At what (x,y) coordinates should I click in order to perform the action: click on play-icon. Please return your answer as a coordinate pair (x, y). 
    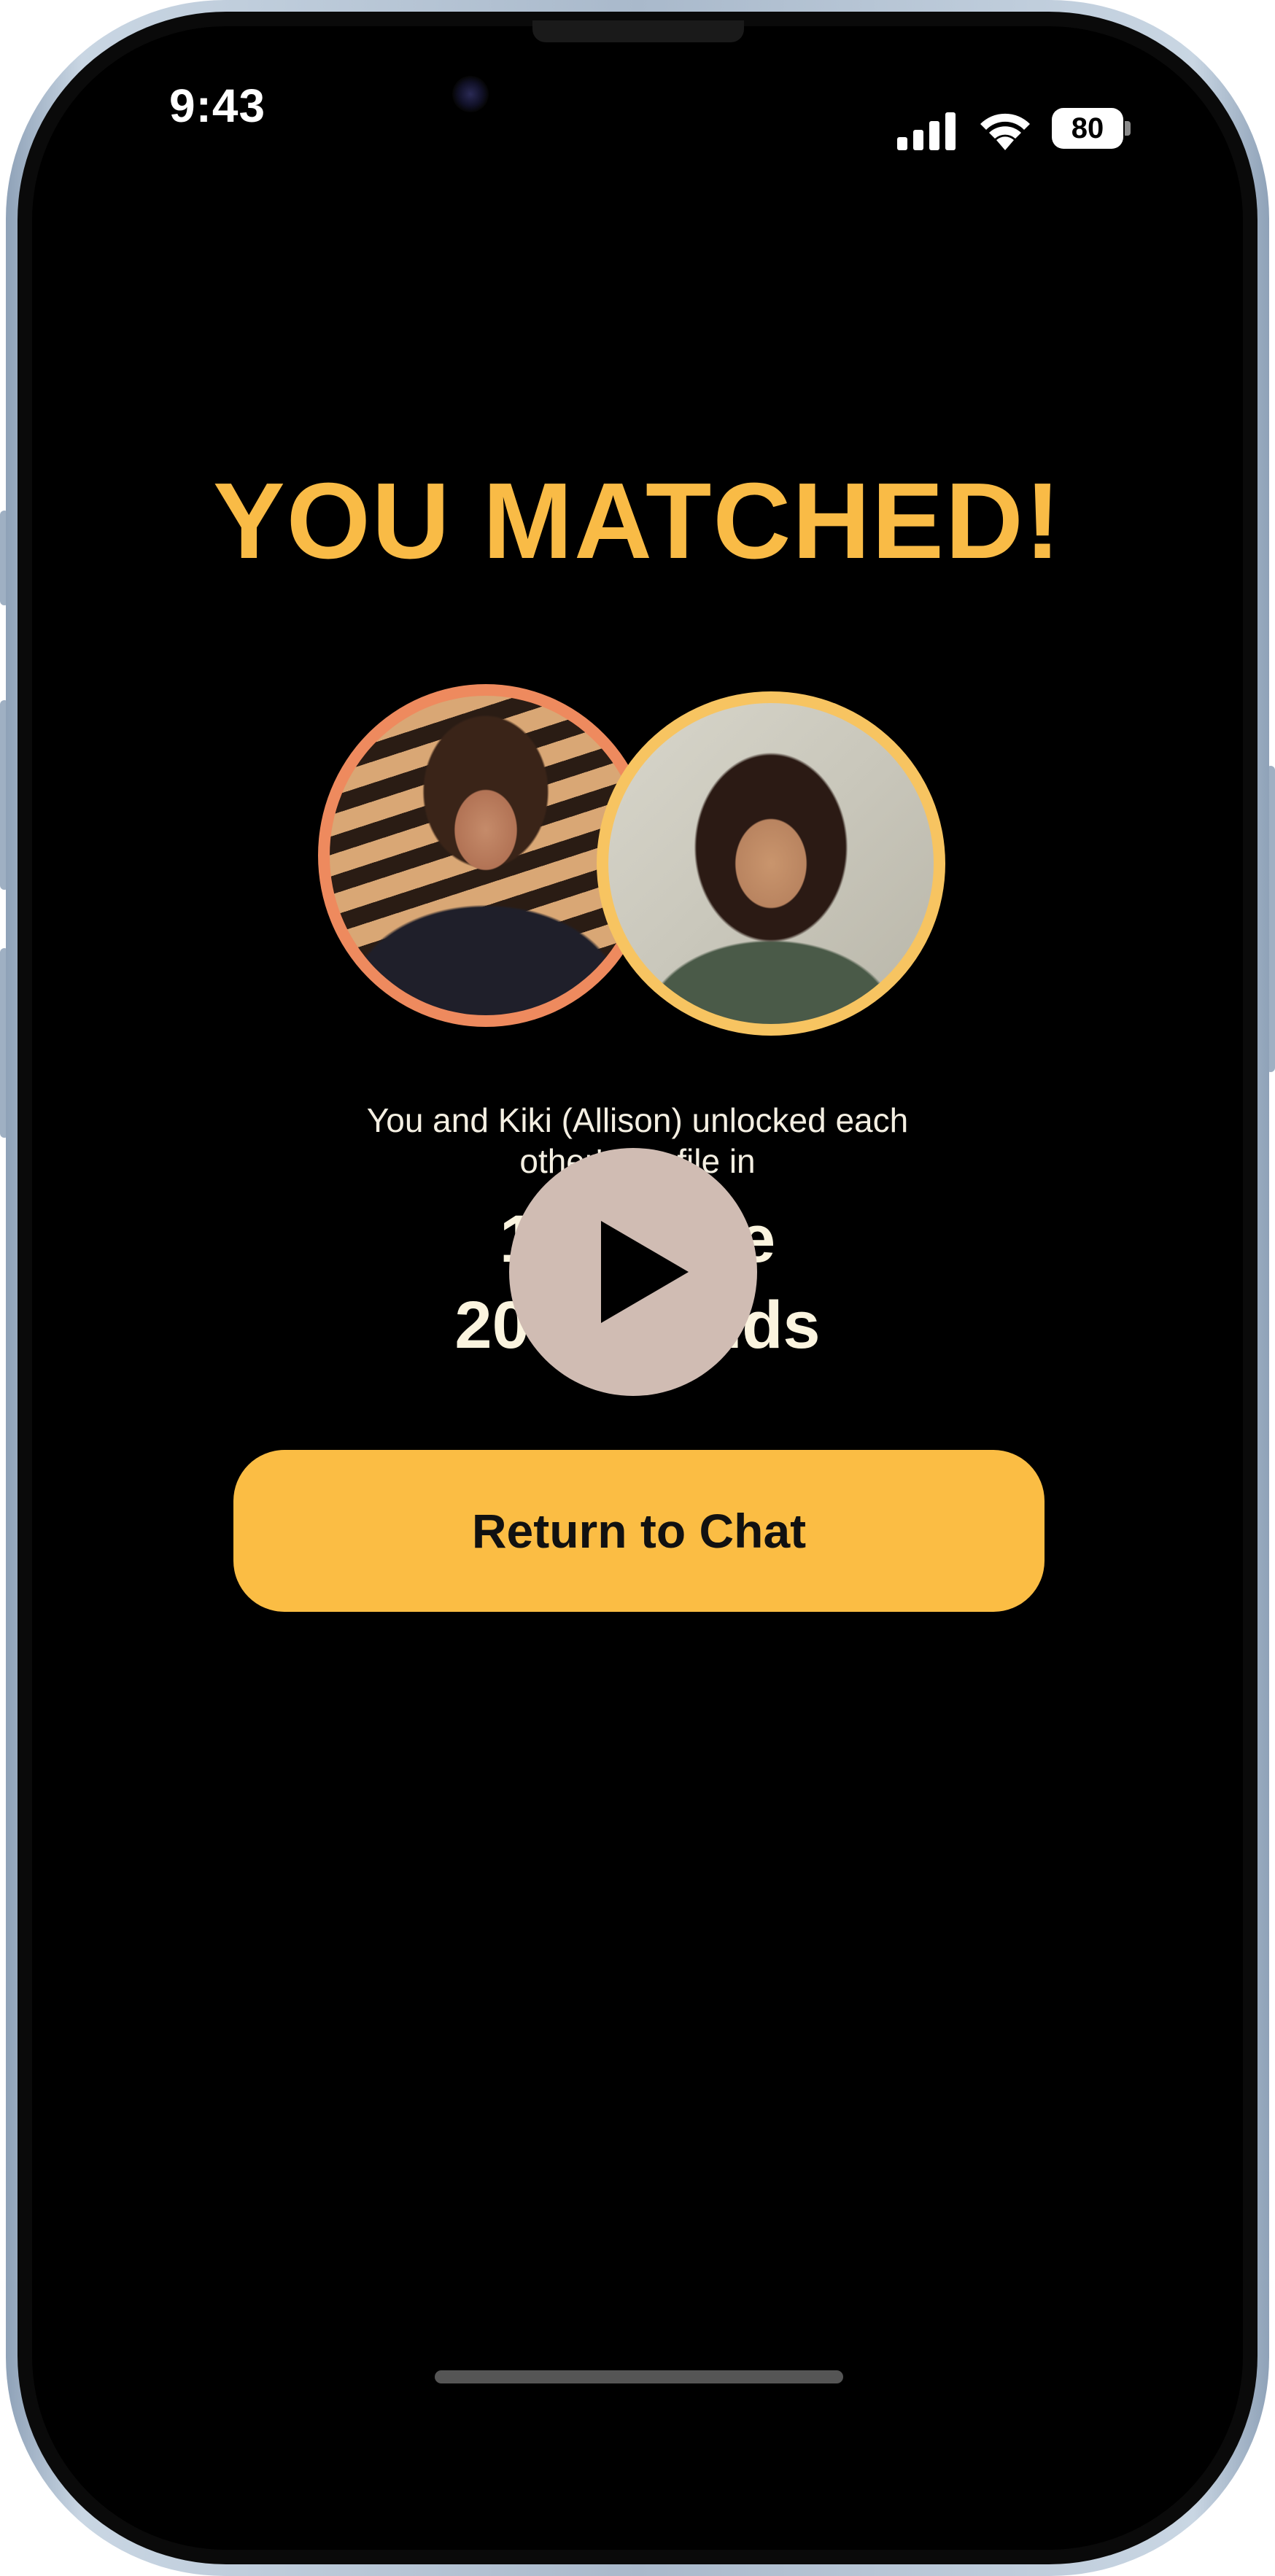
    Looking at the image, I should click on (645, 1272).